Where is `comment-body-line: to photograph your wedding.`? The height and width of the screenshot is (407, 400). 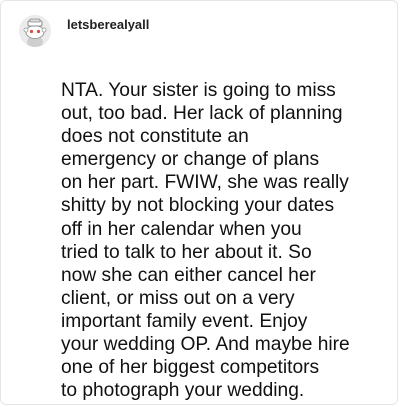 comment-body-line: to photograph your wedding. is located at coordinates (183, 391).